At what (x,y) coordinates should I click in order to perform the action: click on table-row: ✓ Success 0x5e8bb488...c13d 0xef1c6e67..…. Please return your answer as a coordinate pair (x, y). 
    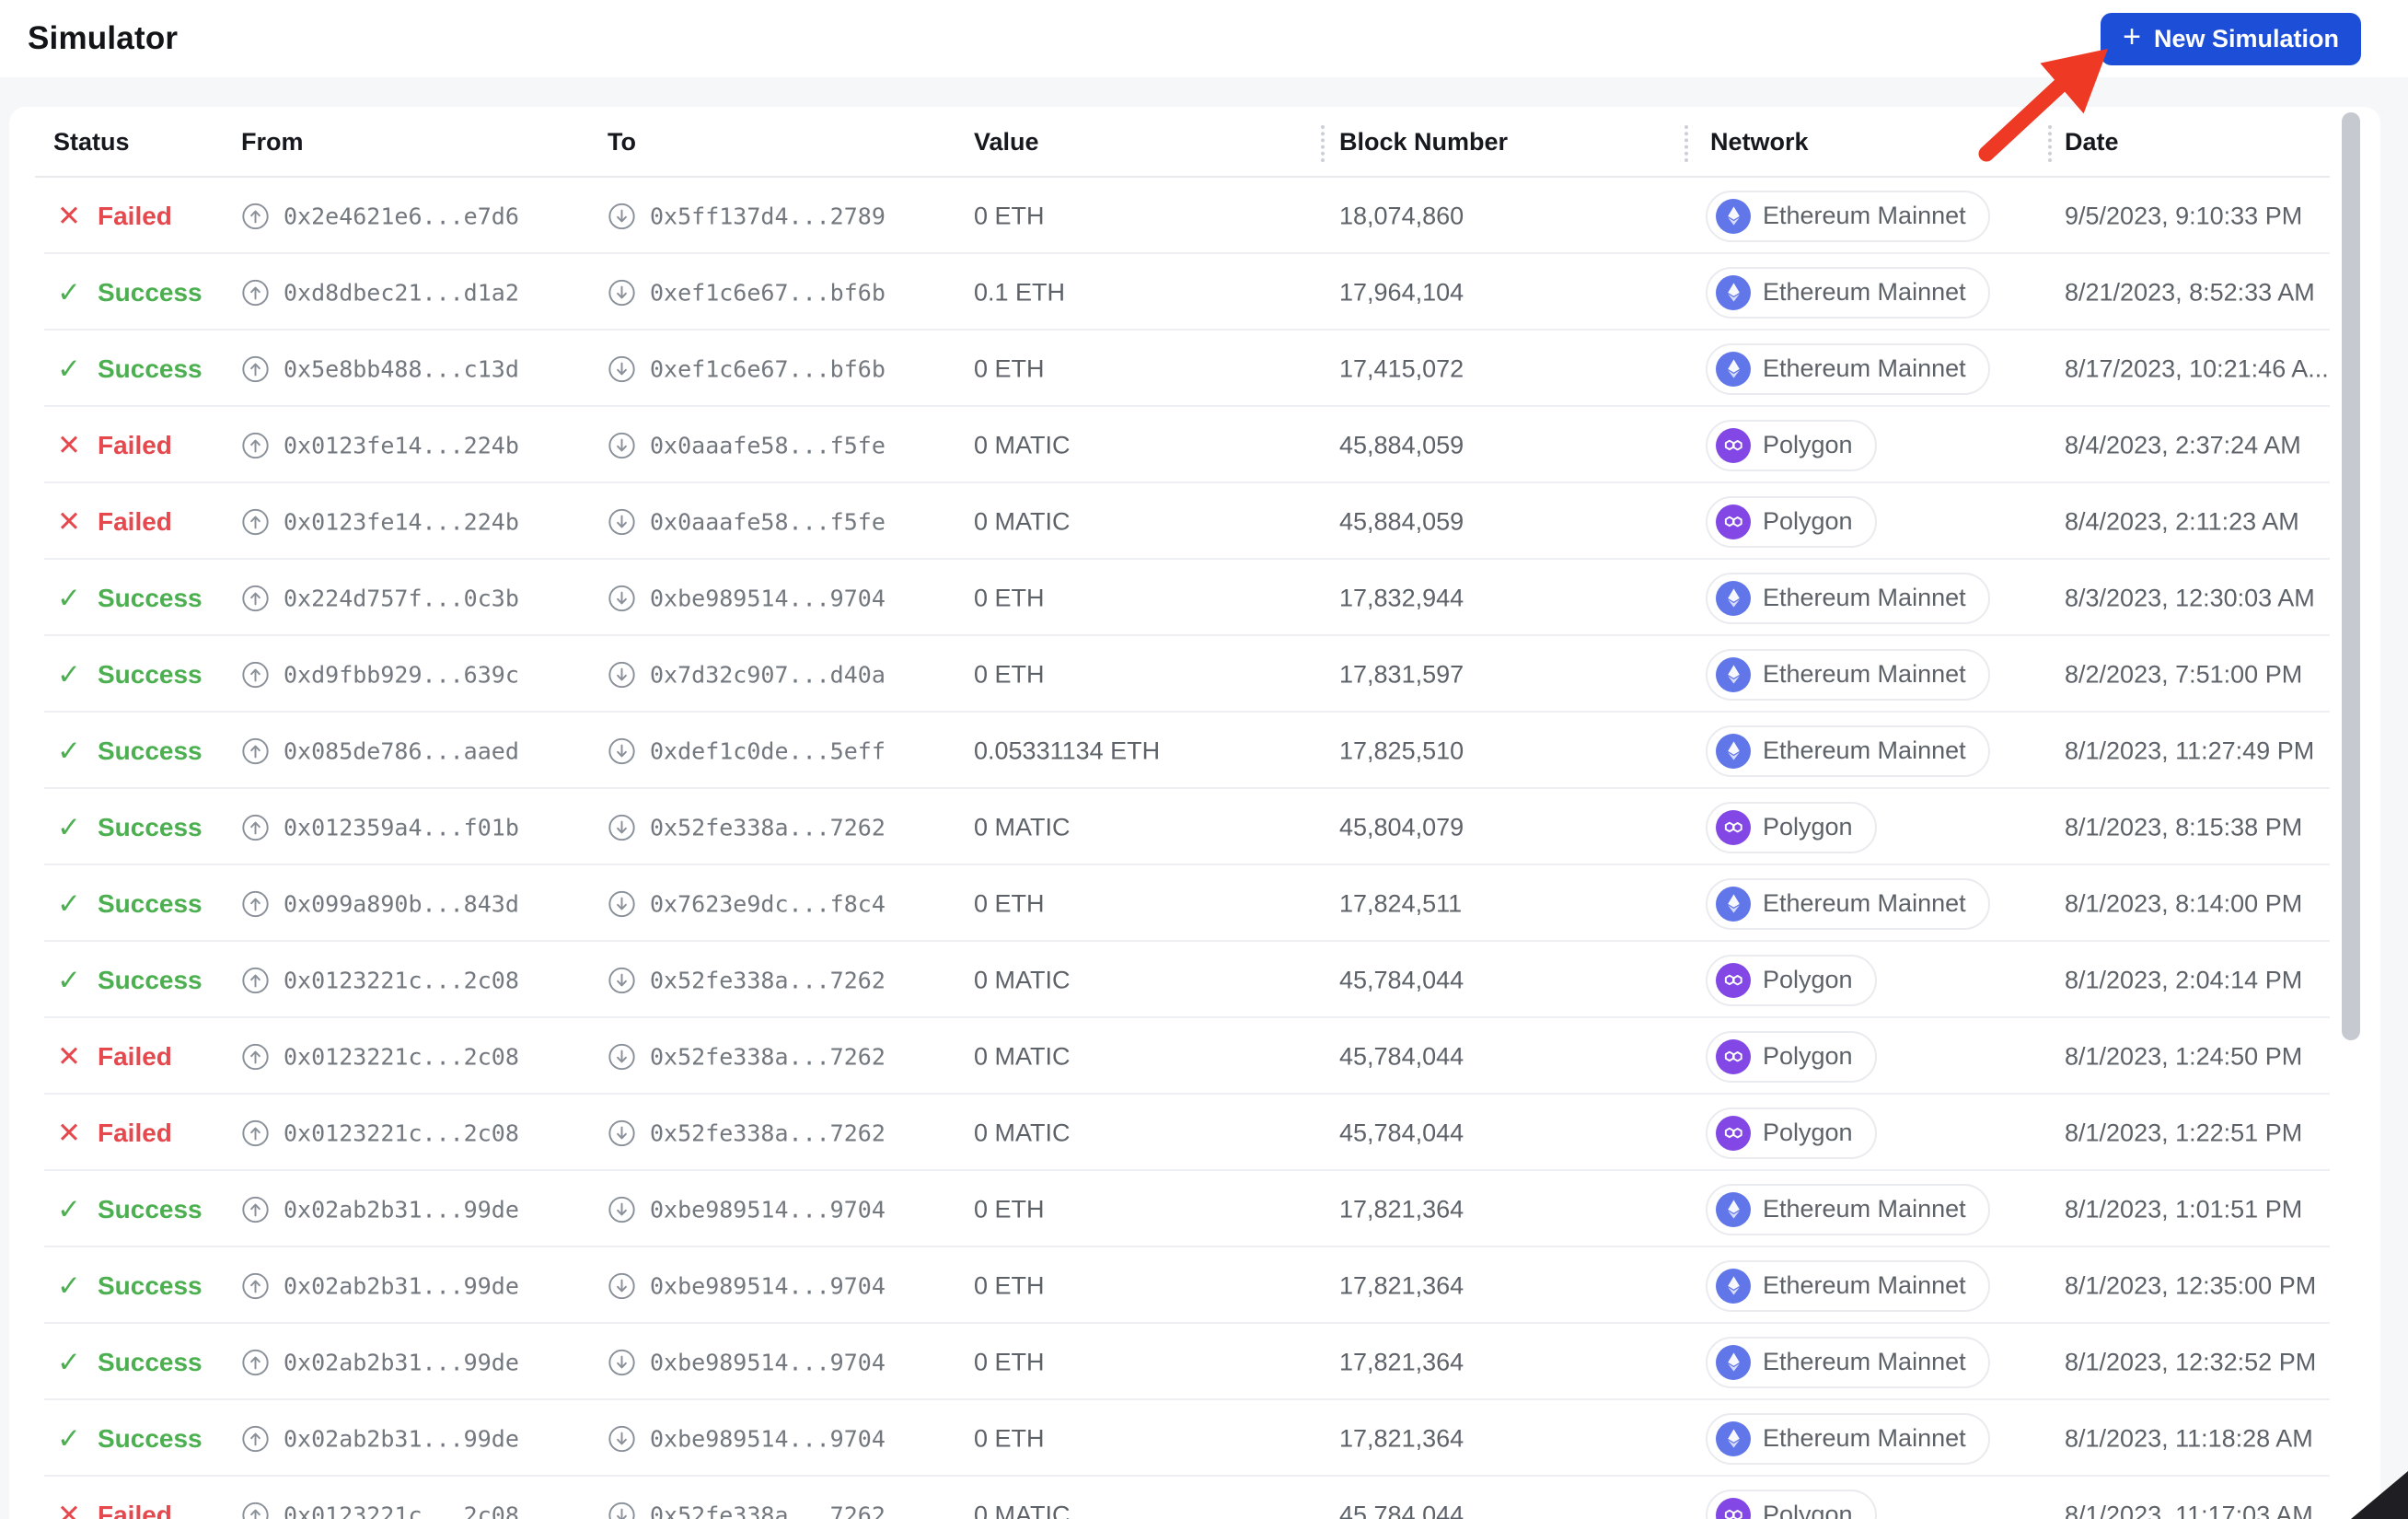
    Looking at the image, I should click on (1194, 368).